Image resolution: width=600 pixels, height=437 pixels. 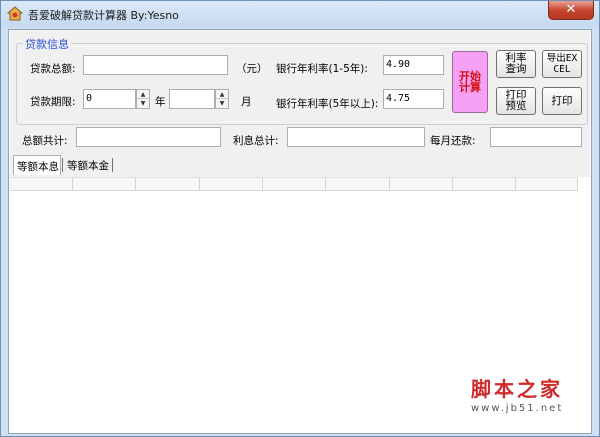 I want to click on tab-equal-principal: 等额本金, so click(x=89, y=165).